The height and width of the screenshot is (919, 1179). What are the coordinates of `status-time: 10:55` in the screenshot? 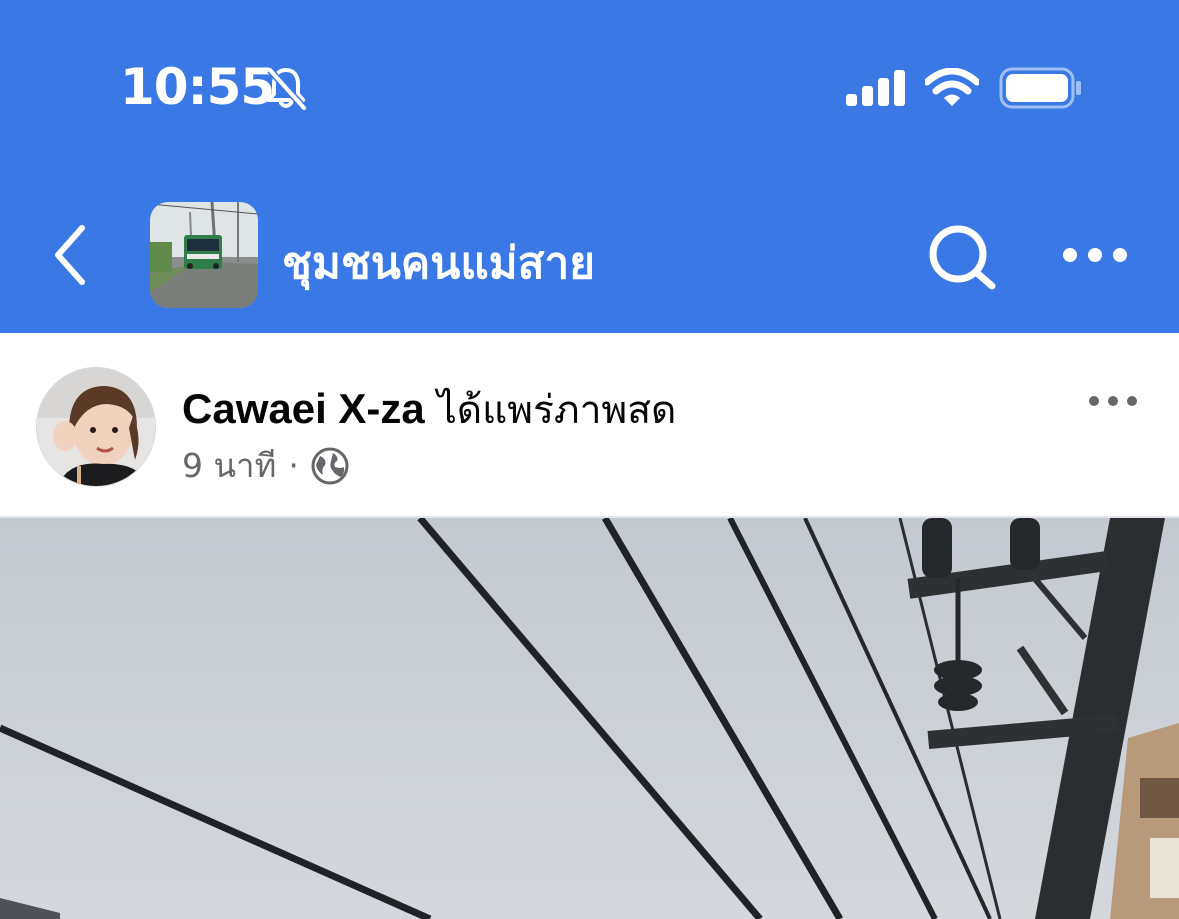 It's located at (197, 87).